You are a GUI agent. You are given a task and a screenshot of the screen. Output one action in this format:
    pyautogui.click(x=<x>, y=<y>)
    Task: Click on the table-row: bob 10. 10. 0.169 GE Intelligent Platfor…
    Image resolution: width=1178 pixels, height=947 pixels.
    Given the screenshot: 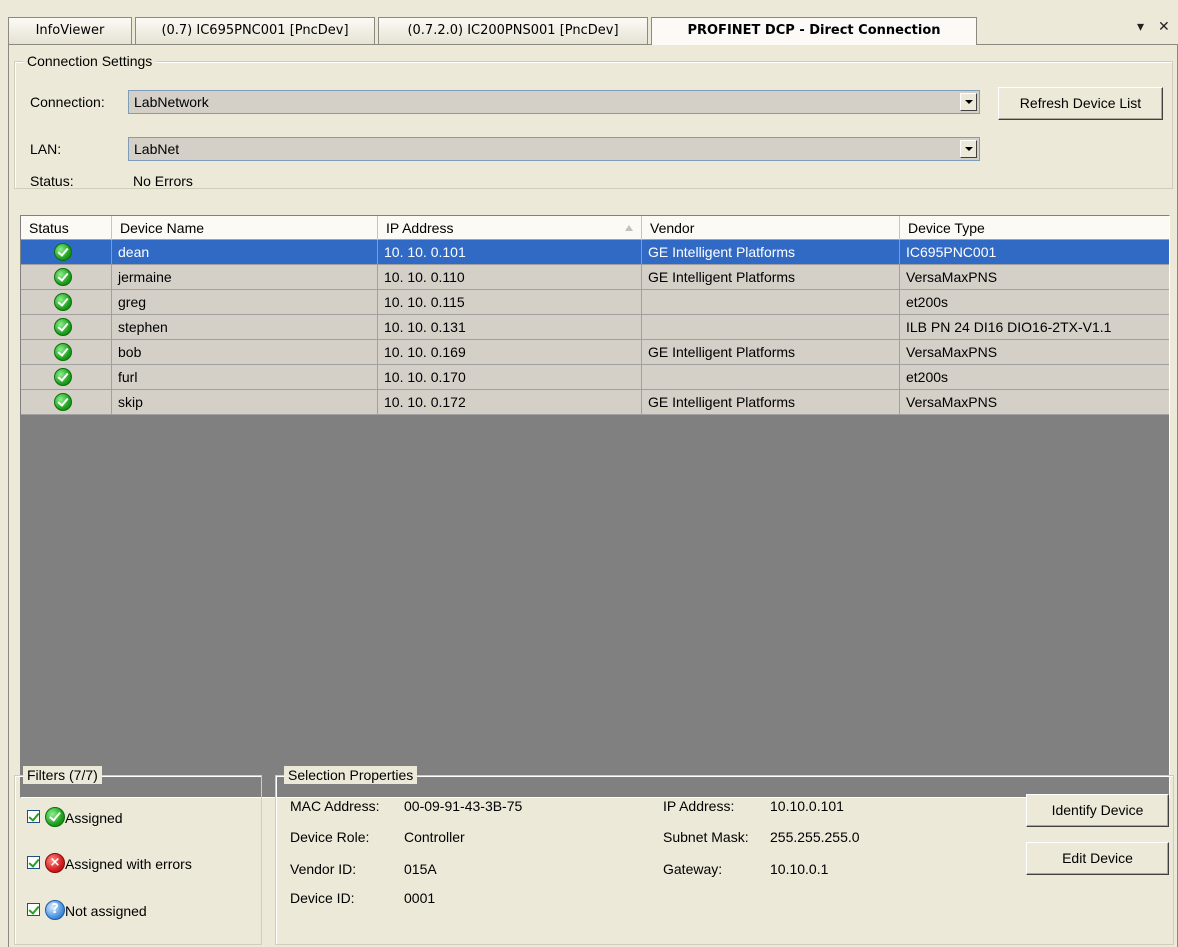 What is the action you would take?
    pyautogui.click(x=595, y=352)
    